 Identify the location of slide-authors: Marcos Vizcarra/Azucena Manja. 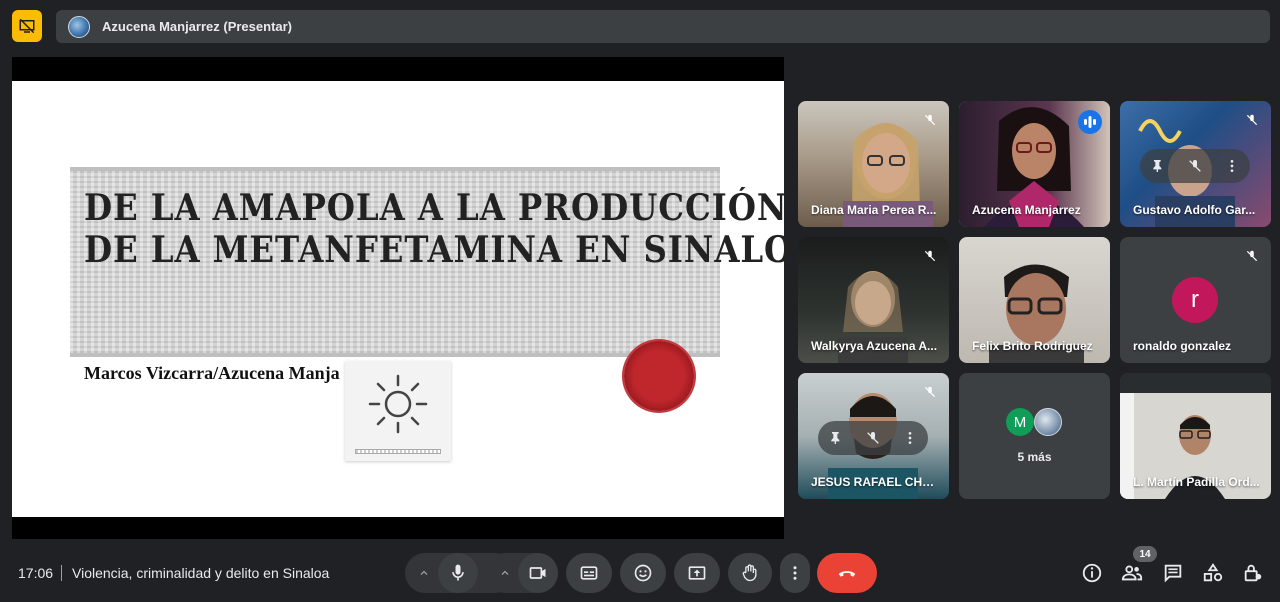
(212, 373).